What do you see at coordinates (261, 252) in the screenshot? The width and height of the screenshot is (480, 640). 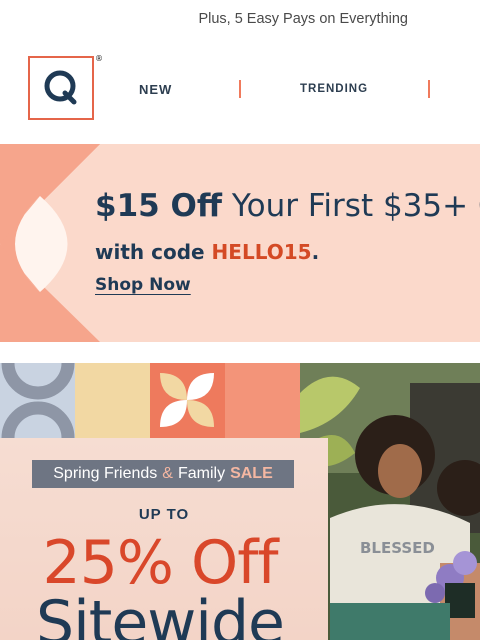 I see `promo-code: HELLO15` at bounding box center [261, 252].